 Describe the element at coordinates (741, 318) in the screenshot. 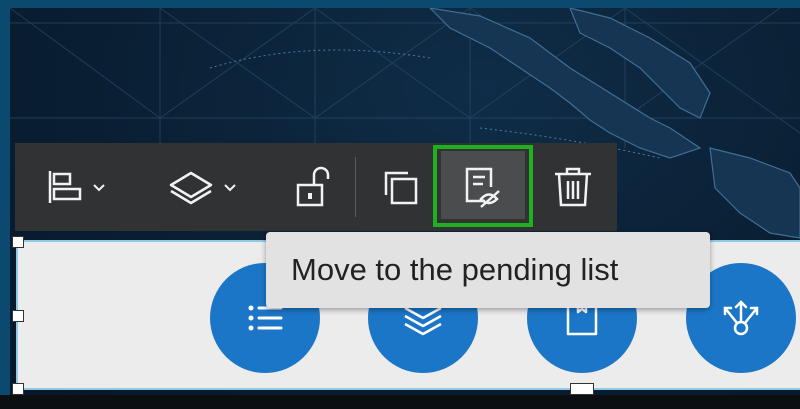

I see `share-node-icon` at that location.